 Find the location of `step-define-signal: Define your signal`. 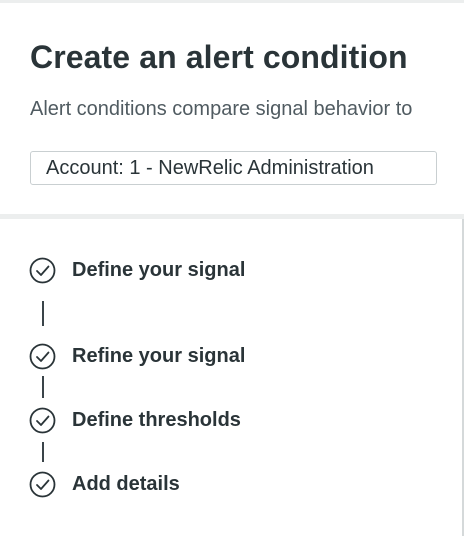

step-define-signal: Define your signal is located at coordinates (137, 270).